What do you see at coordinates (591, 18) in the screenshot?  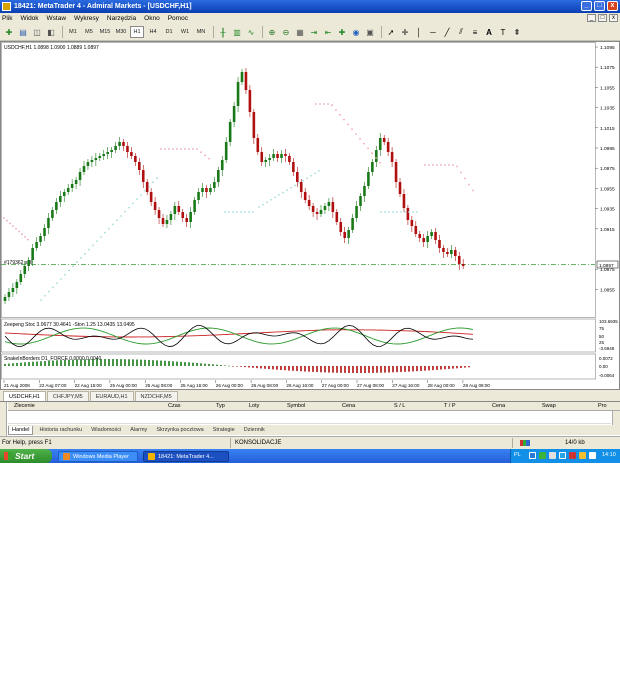 I see `mdi-minimize-button: _` at bounding box center [591, 18].